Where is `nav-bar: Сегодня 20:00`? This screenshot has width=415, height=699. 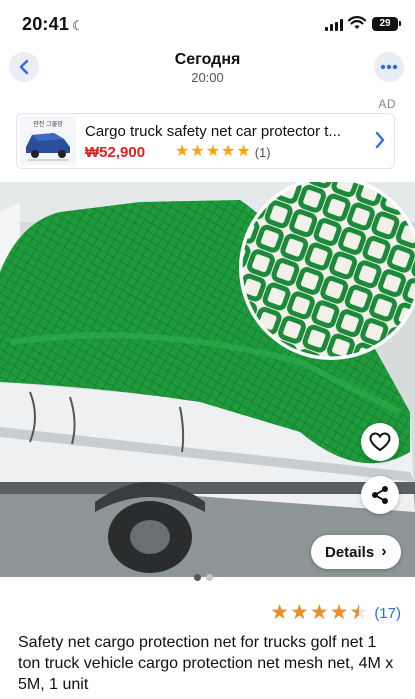 nav-bar: Сегодня 20:00 is located at coordinates (207, 69).